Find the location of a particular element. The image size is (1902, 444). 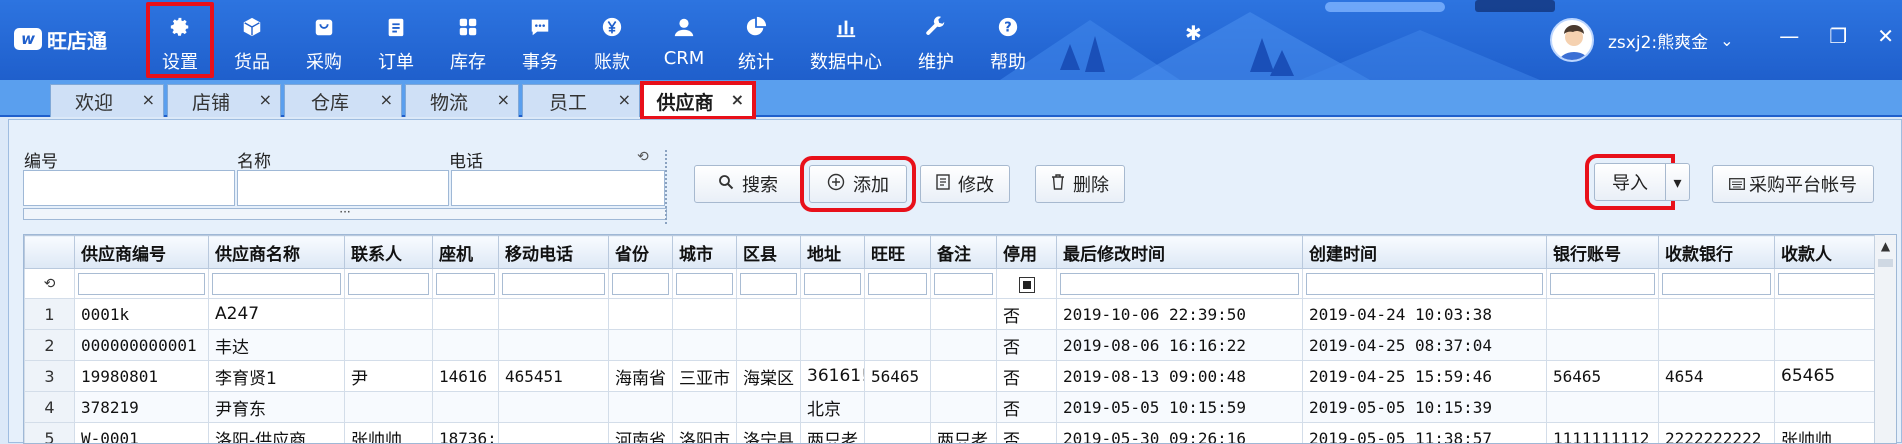

table-cell: 36161! is located at coordinates (833, 376).